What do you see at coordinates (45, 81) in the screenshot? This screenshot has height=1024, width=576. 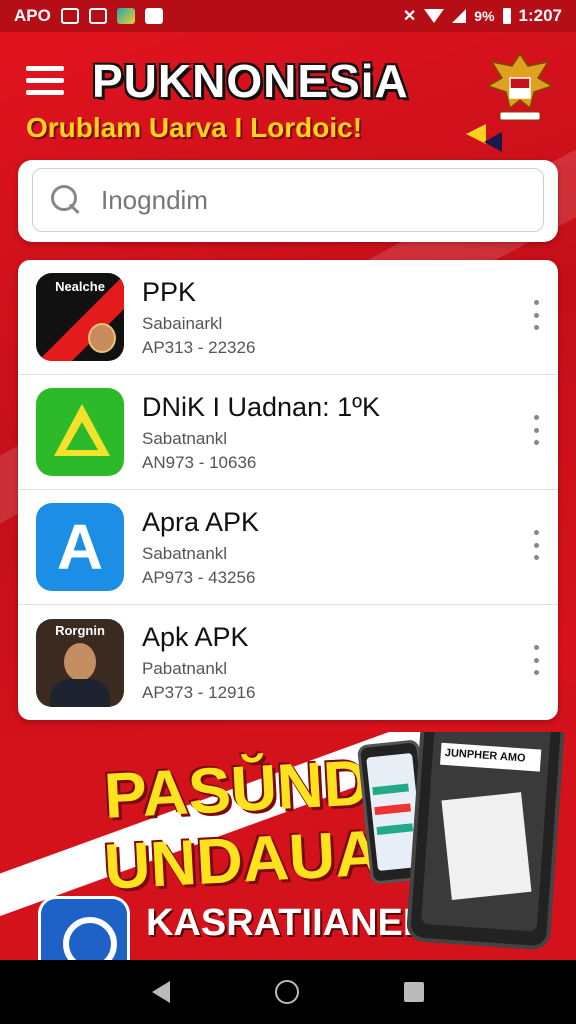 I see `hamburger-menu-icon` at bounding box center [45, 81].